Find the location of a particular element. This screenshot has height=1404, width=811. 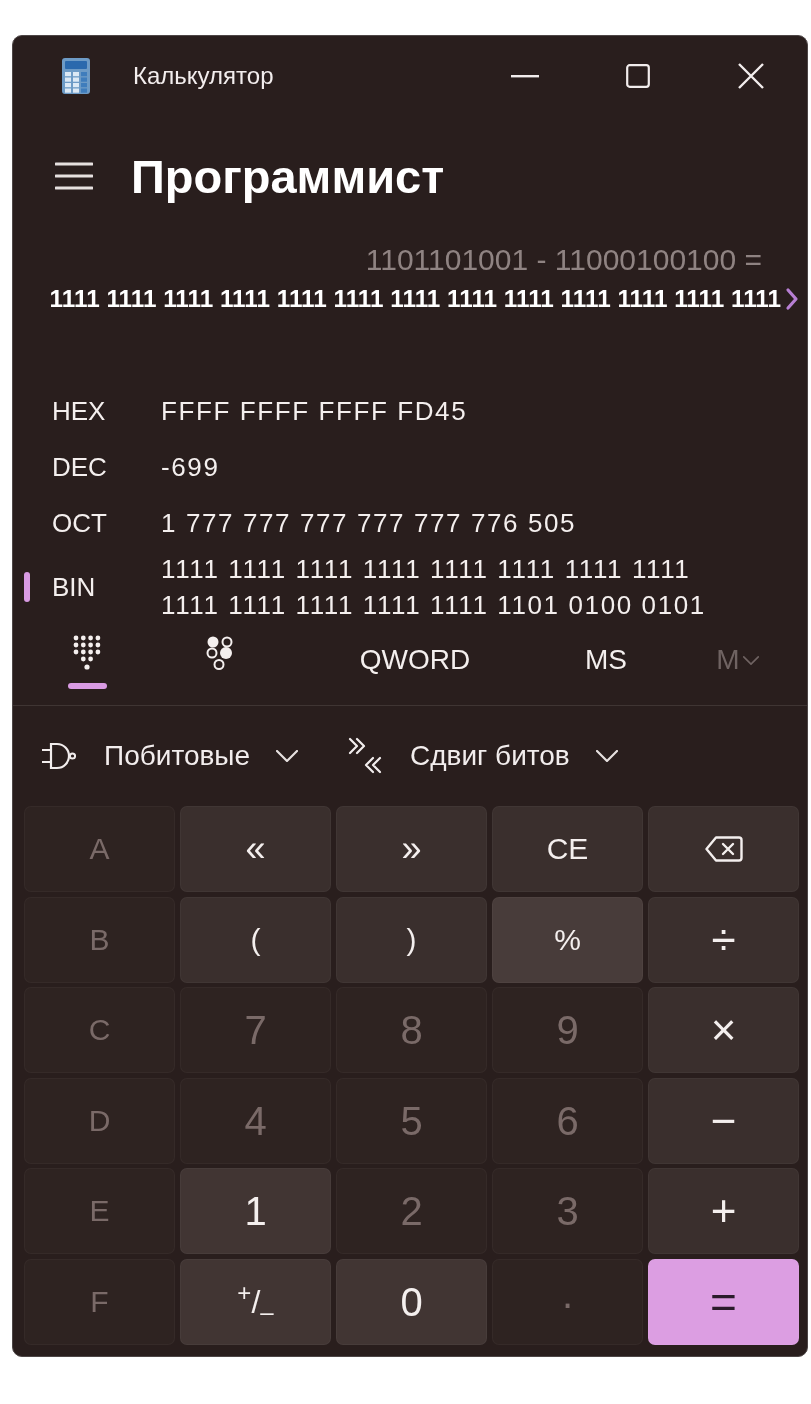

radix-value: FFFF FFFF FFFF FD45 is located at coordinates (315, 411).